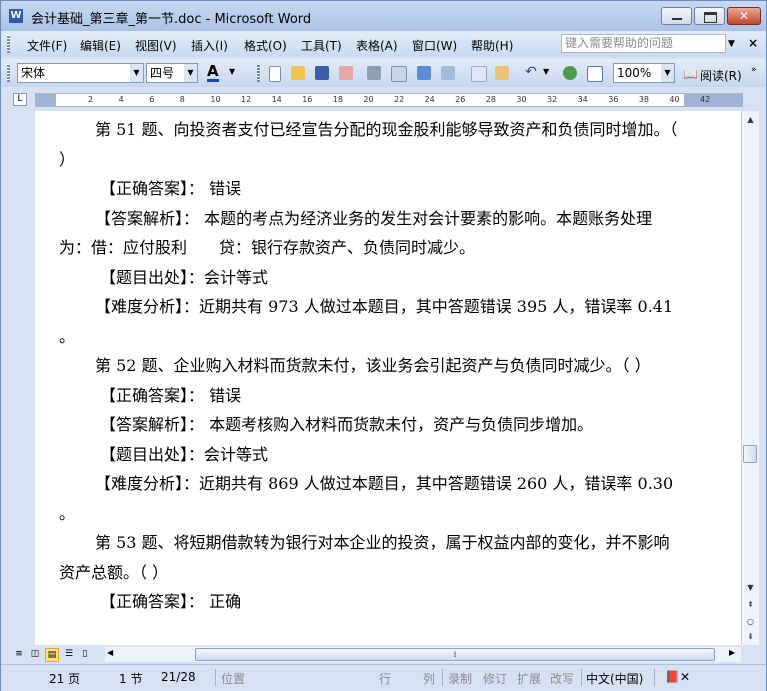 This screenshot has width=767, height=691. Describe the element at coordinates (276, 99) in the screenshot. I see `ruler-tick-label: 14` at that location.